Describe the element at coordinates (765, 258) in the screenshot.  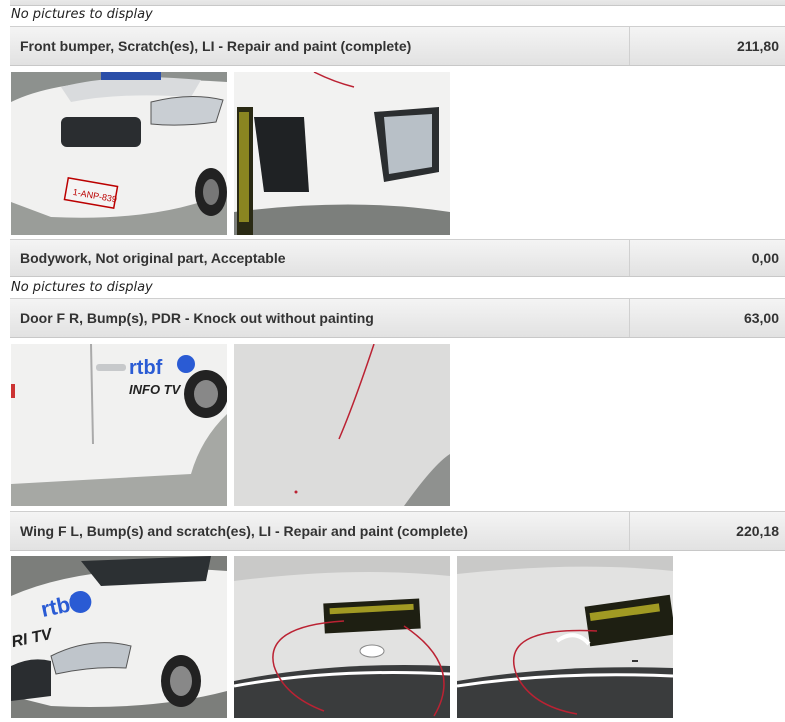
I see `damage-amount: 0,00` at that location.